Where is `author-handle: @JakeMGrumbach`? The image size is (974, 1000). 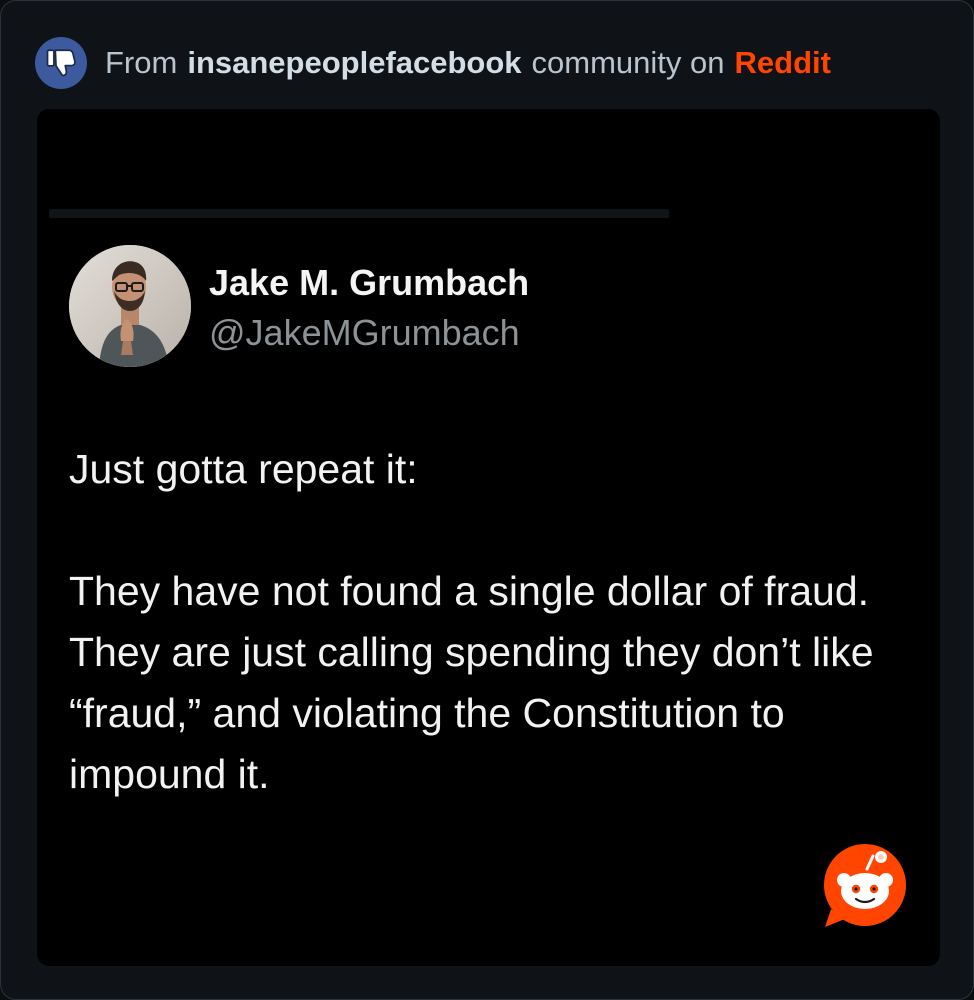 author-handle: @JakeMGrumbach is located at coordinates (369, 333).